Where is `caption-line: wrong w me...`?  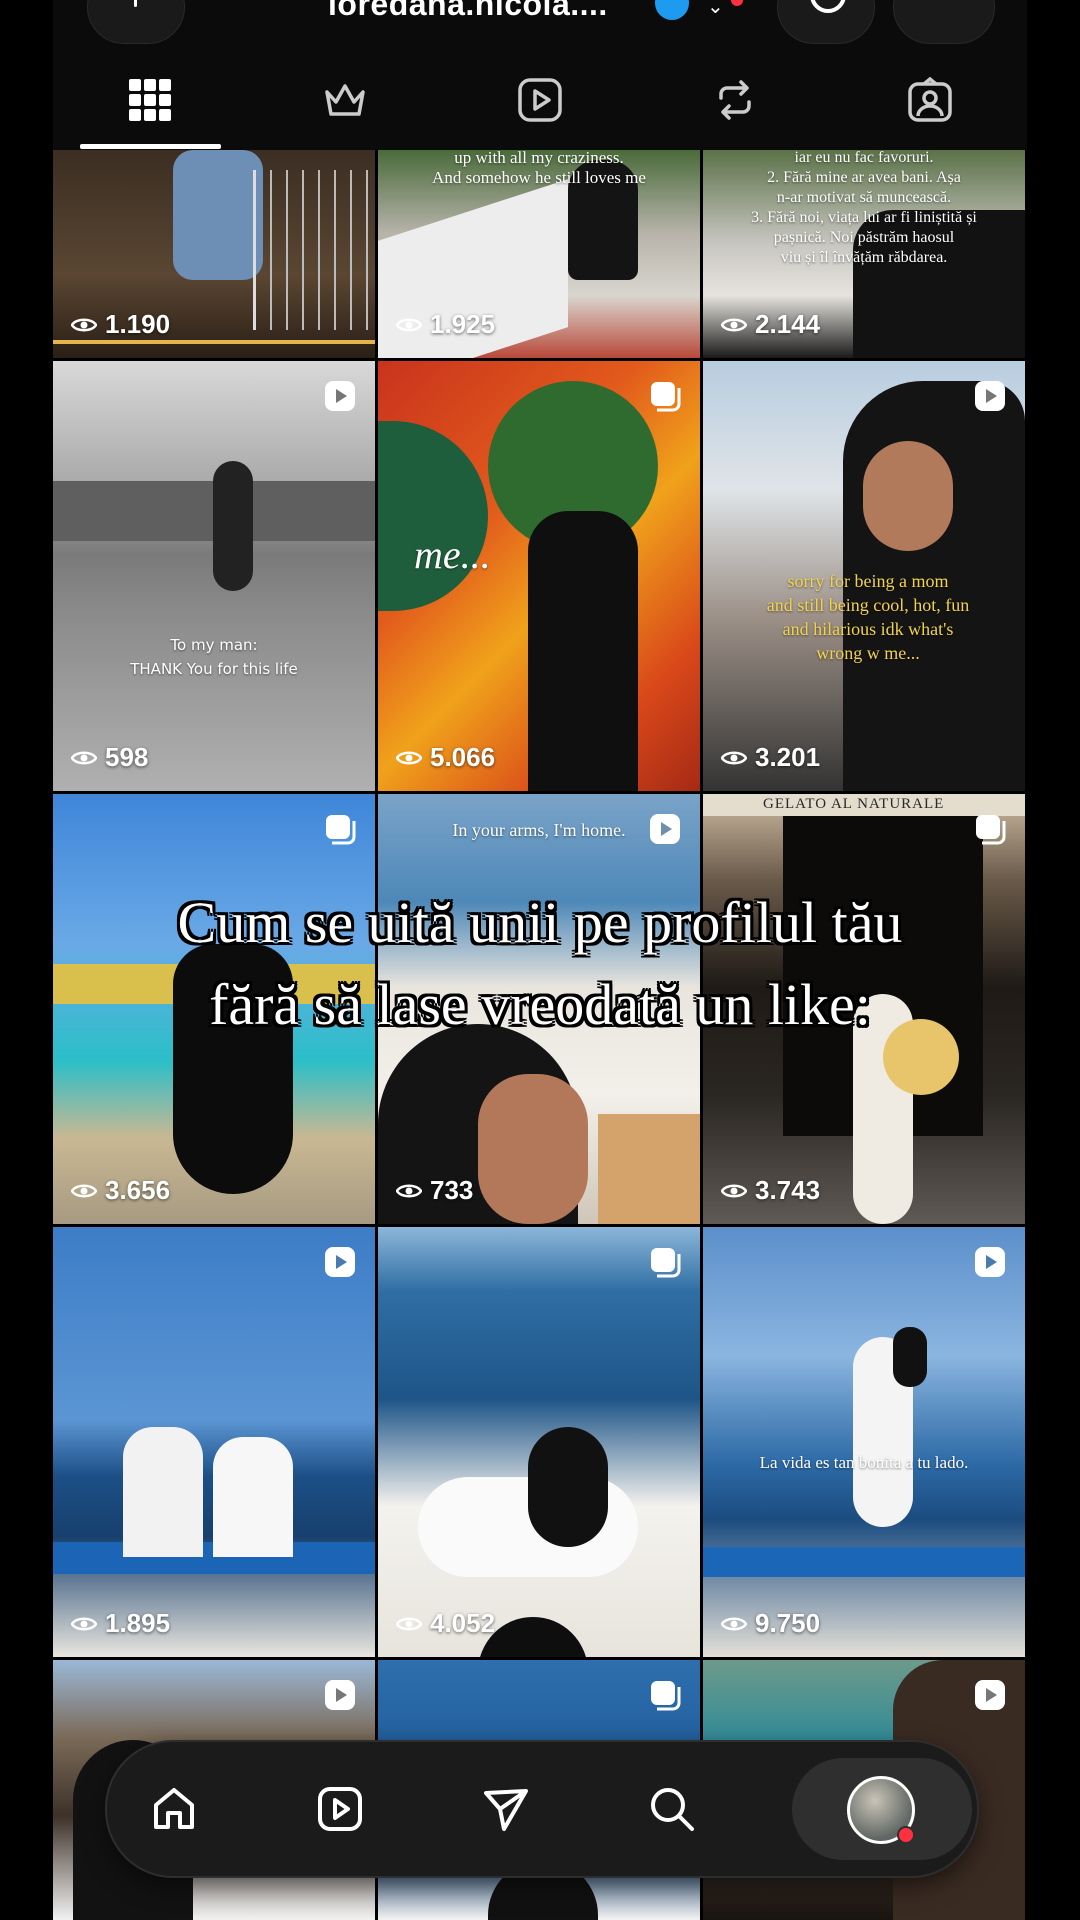
caption-line: wrong w me... is located at coordinates (868, 653).